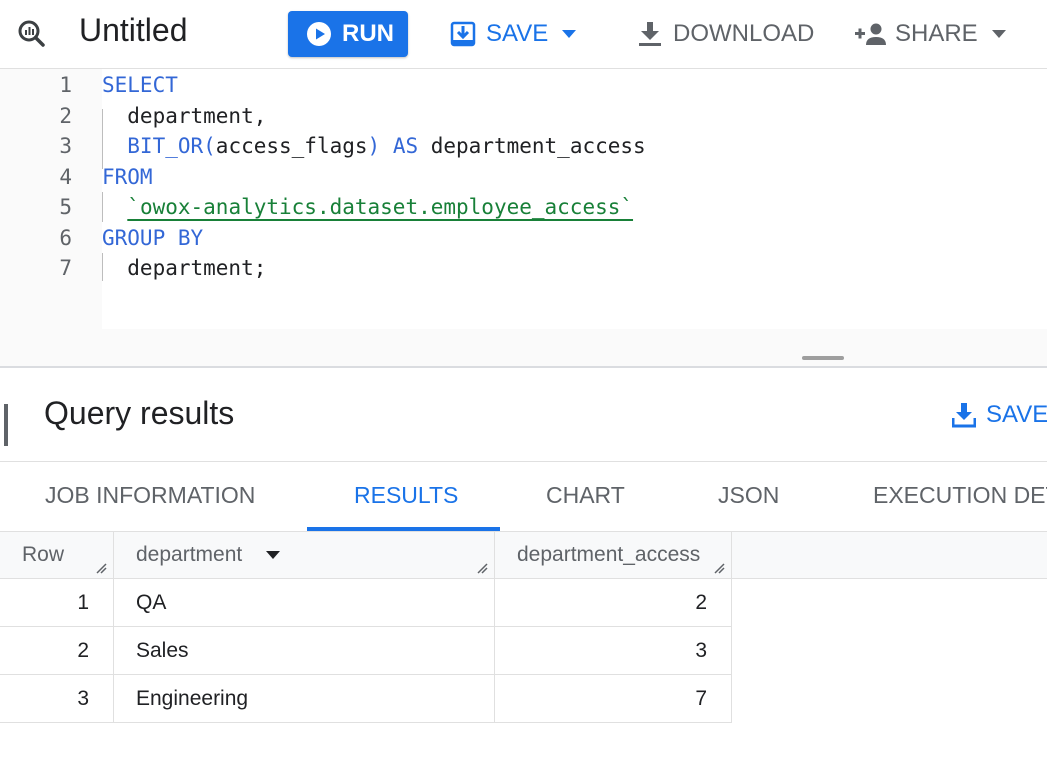  Describe the element at coordinates (57, 602) in the screenshot. I see `row-number-cell: 1` at that location.